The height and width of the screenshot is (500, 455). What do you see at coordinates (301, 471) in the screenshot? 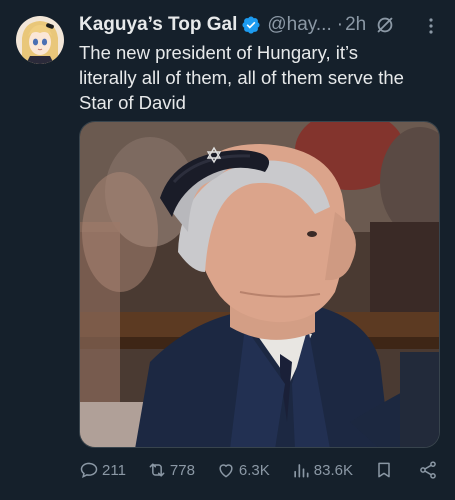
I see `views-icon` at bounding box center [301, 471].